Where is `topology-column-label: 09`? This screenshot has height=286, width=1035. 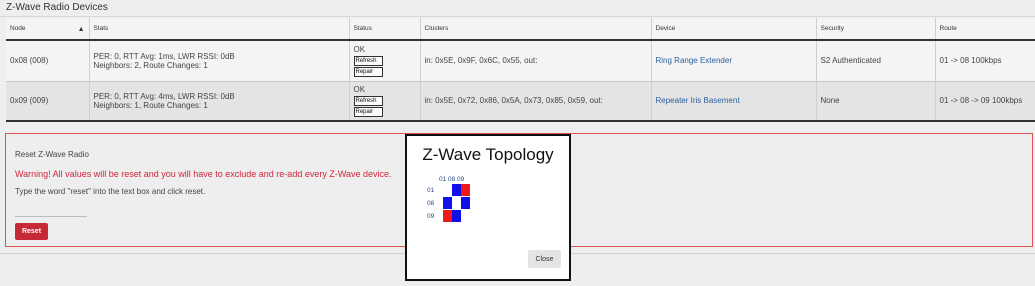
topology-column-label: 09 is located at coordinates (461, 179).